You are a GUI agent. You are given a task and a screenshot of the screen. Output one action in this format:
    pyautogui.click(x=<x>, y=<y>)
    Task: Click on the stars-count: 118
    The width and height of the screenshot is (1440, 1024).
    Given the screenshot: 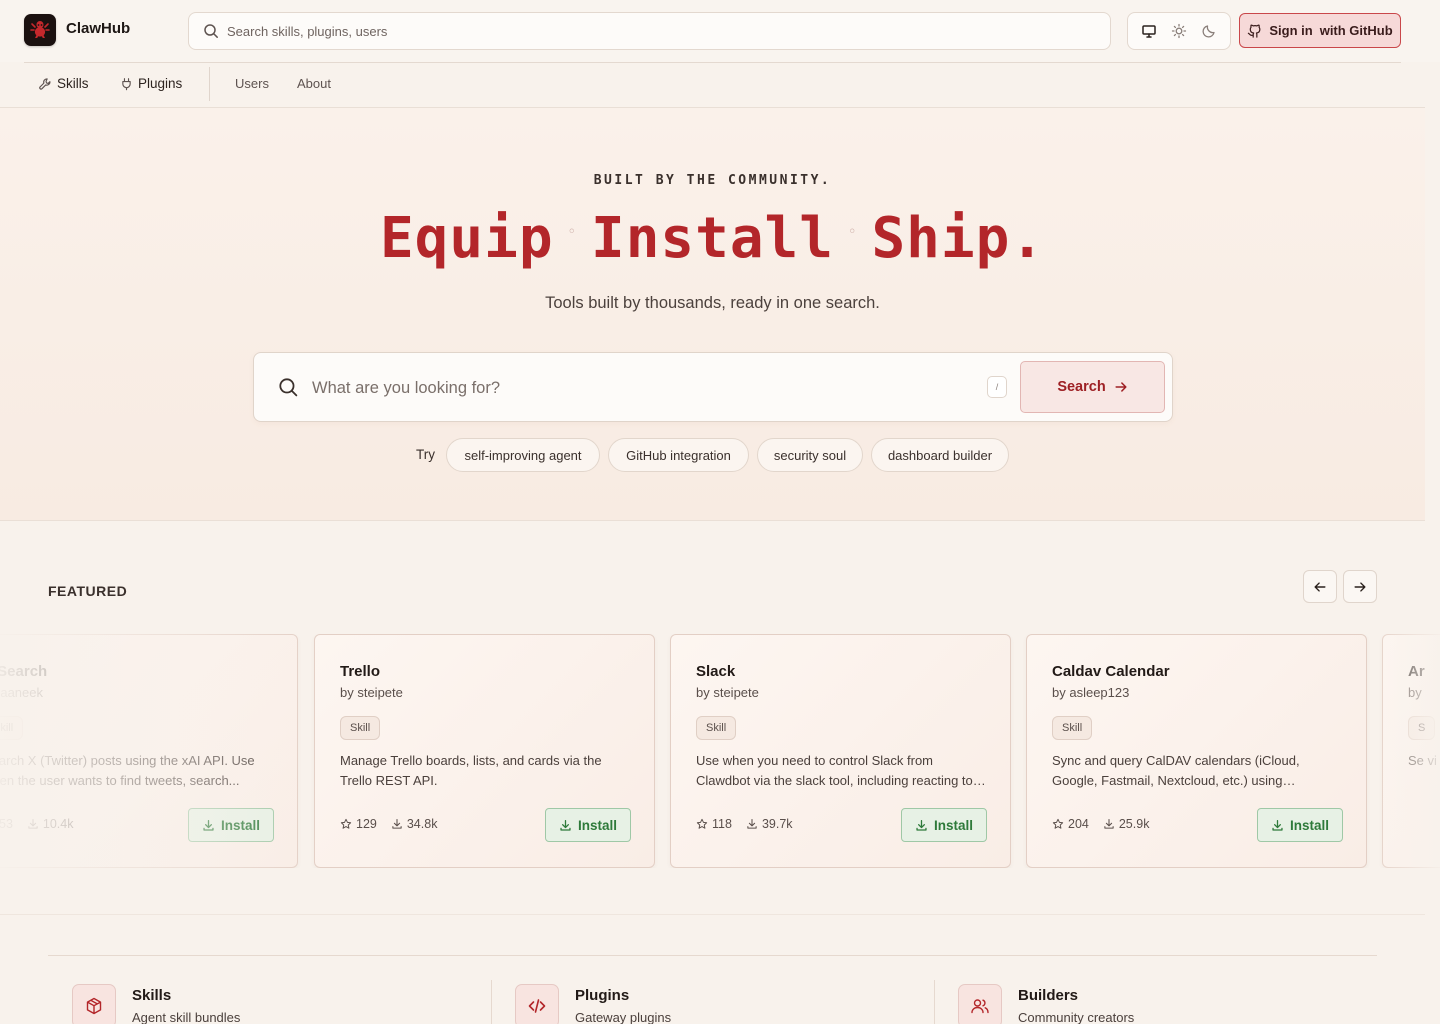 What is the action you would take?
    pyautogui.click(x=722, y=824)
    